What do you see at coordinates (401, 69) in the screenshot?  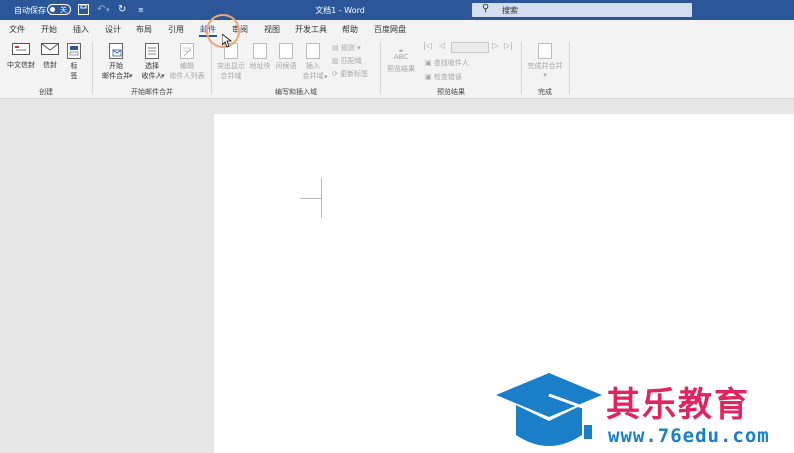 I see `preview-results-label: 预览结果` at bounding box center [401, 69].